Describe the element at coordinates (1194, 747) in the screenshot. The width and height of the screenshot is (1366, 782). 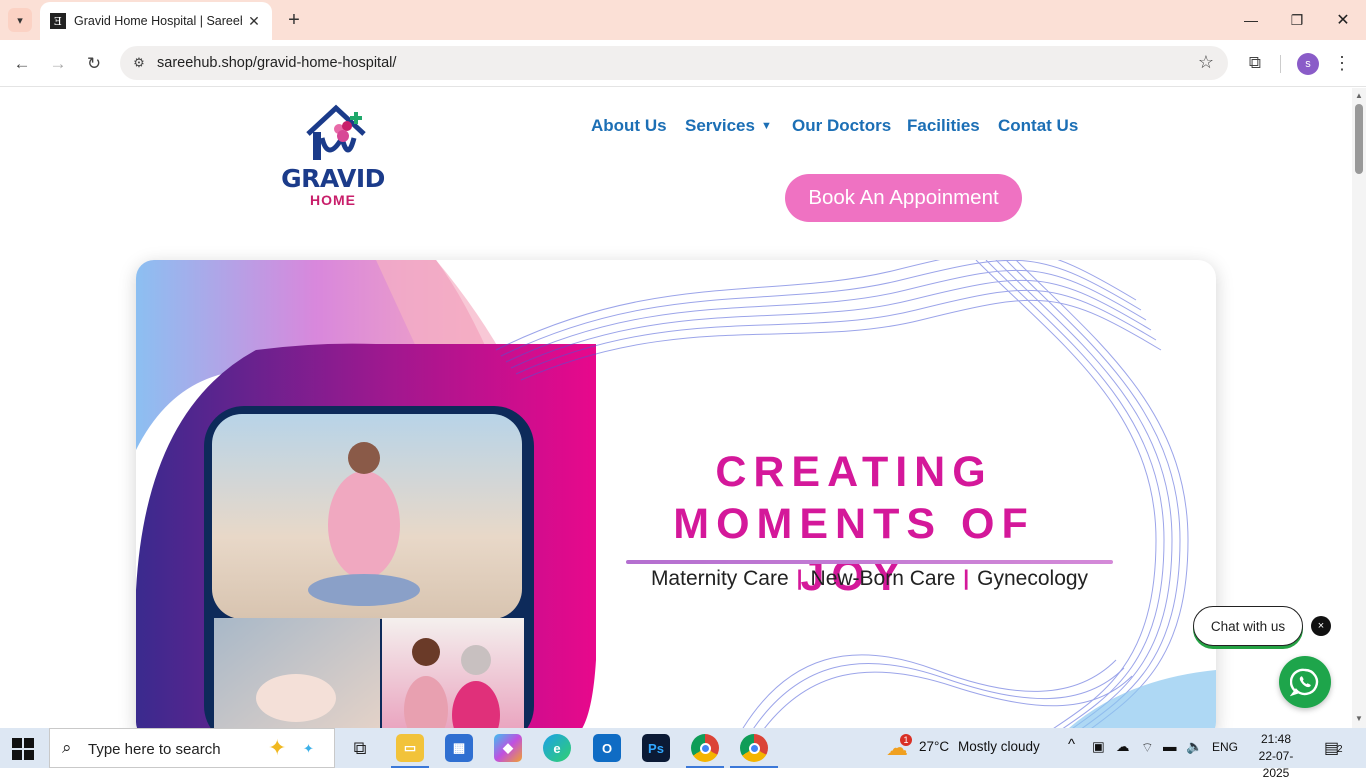
I see `volume-icon: 🔈` at that location.